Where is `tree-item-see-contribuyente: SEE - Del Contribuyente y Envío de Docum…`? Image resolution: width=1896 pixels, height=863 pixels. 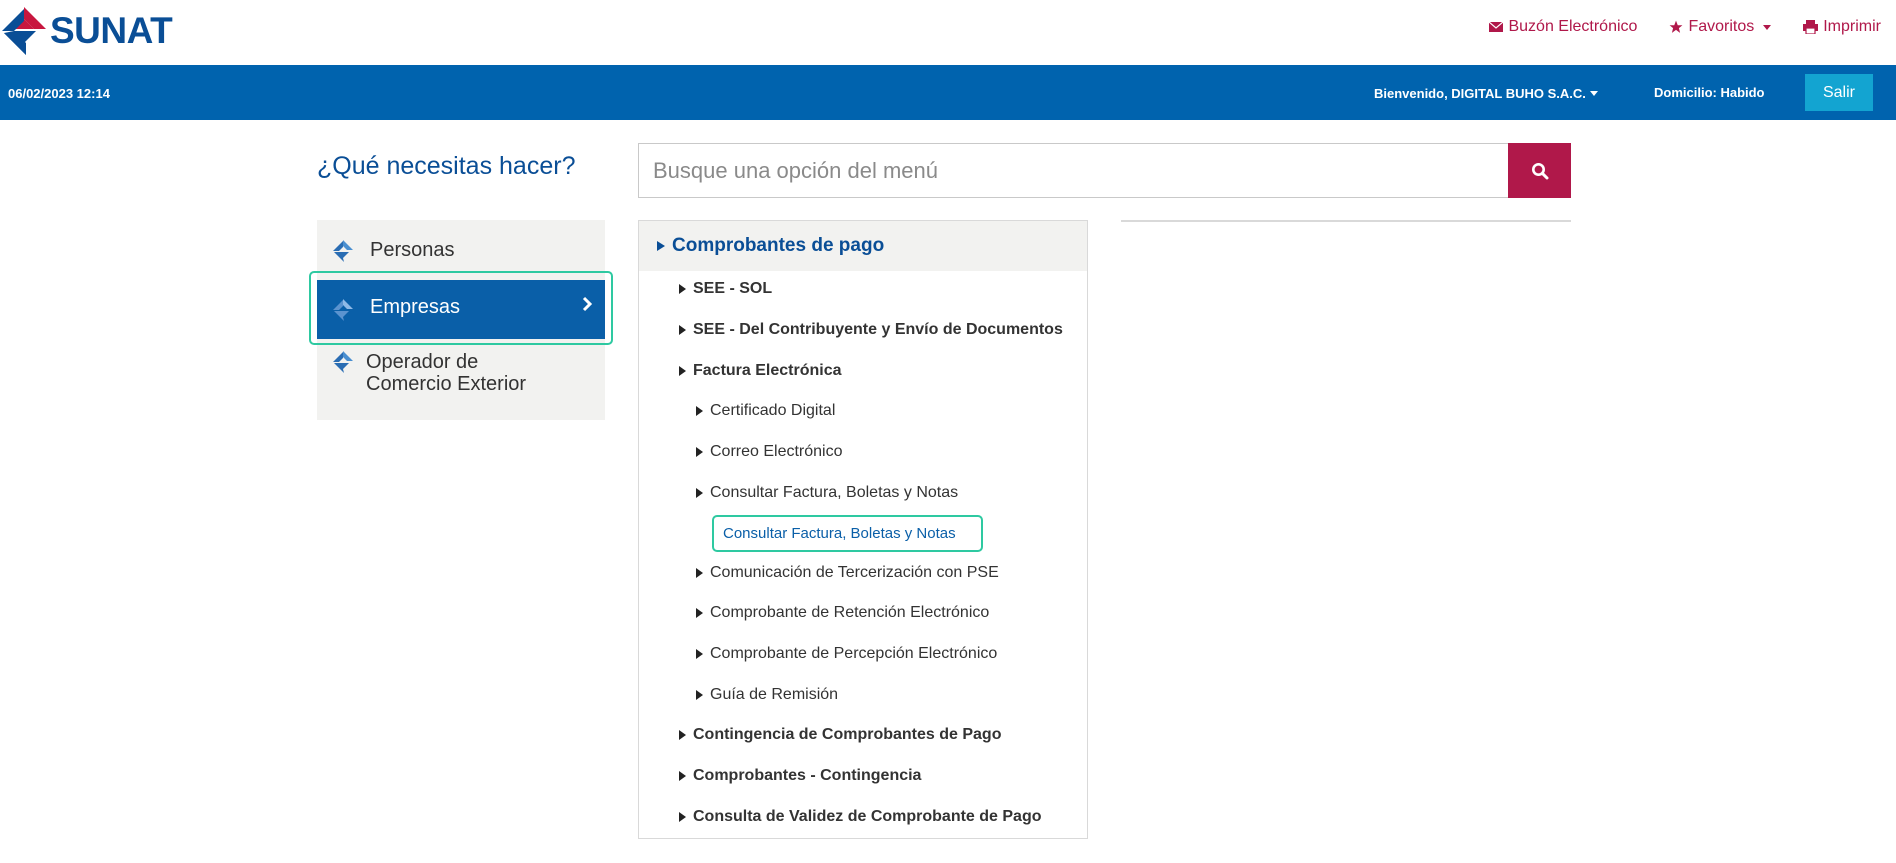 tree-item-see-contribuyente: SEE - Del Contribuyente y Envío de Docum… is located at coordinates (871, 330).